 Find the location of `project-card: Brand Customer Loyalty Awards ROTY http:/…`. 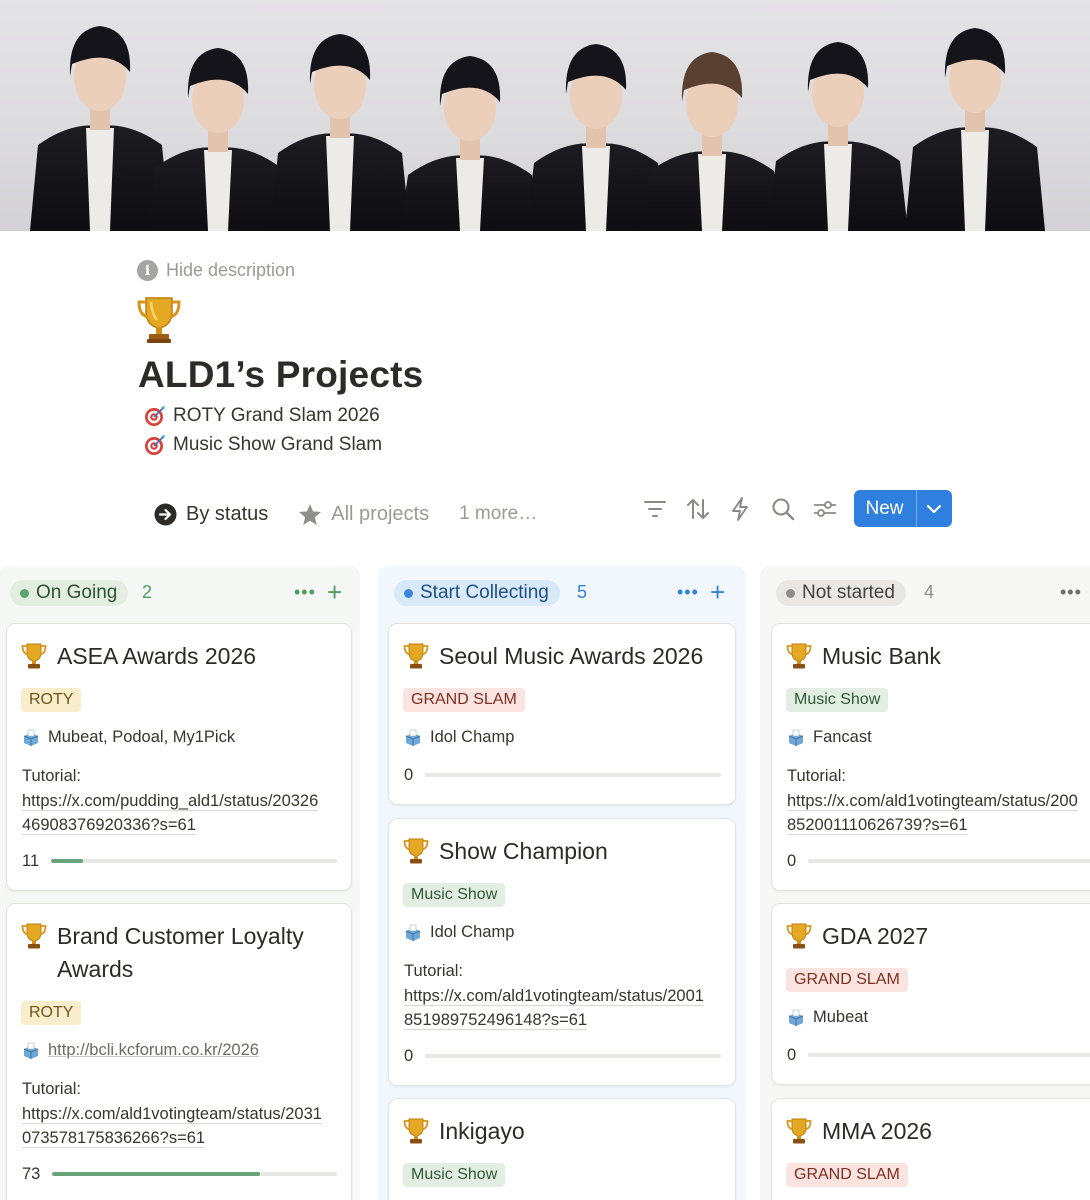

project-card: Brand Customer Loyalty Awards ROTY http:/… is located at coordinates (179, 1051).